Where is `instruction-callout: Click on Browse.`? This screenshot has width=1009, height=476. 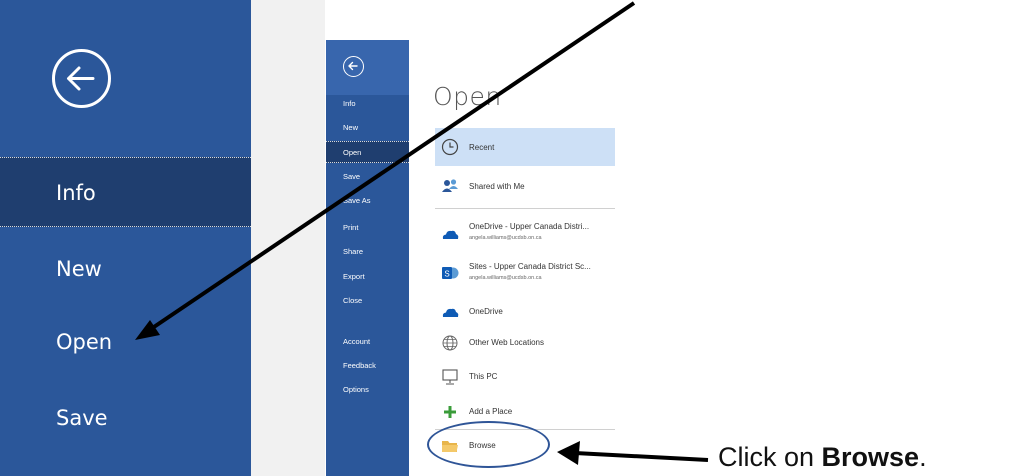
instruction-callout: Click on Browse. is located at coordinates (822, 457).